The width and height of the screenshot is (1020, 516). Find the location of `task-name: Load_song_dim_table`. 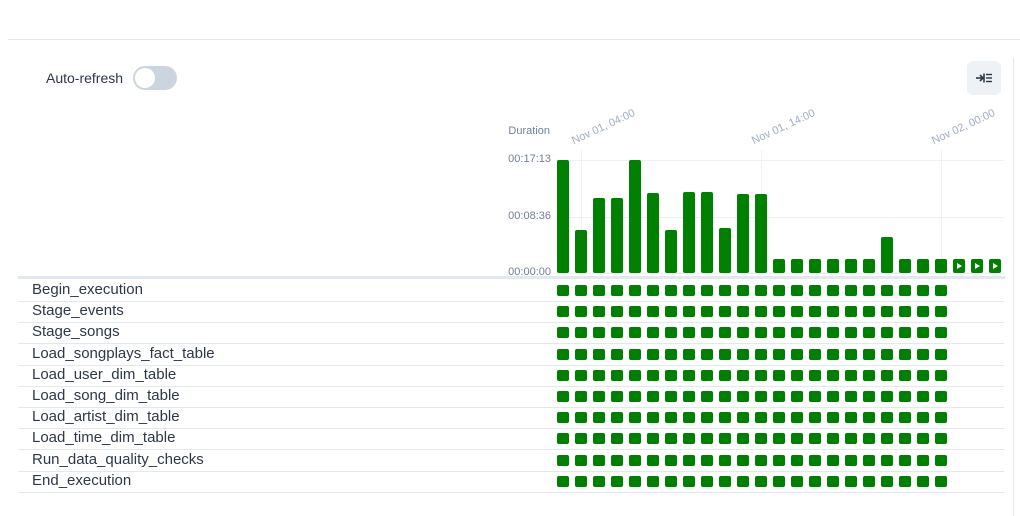

task-name: Load_song_dim_table is located at coordinates (106, 395).